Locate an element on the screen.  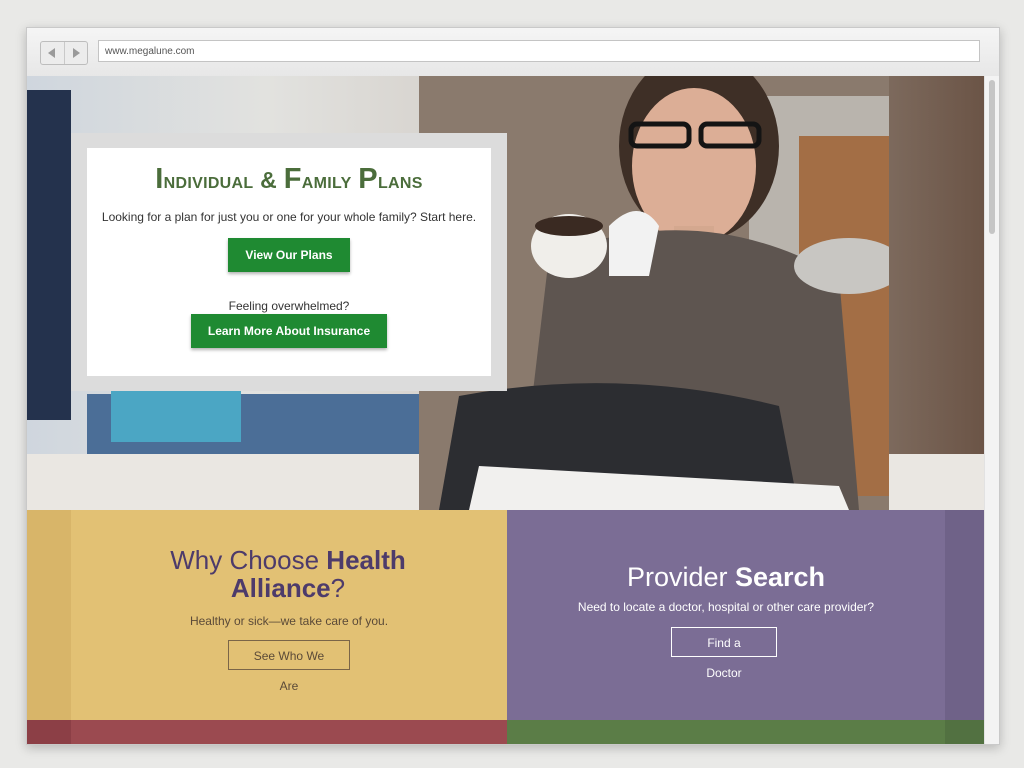
why-choose-heading: Why Choose Health Alliance? is located at coordinates (288, 574).